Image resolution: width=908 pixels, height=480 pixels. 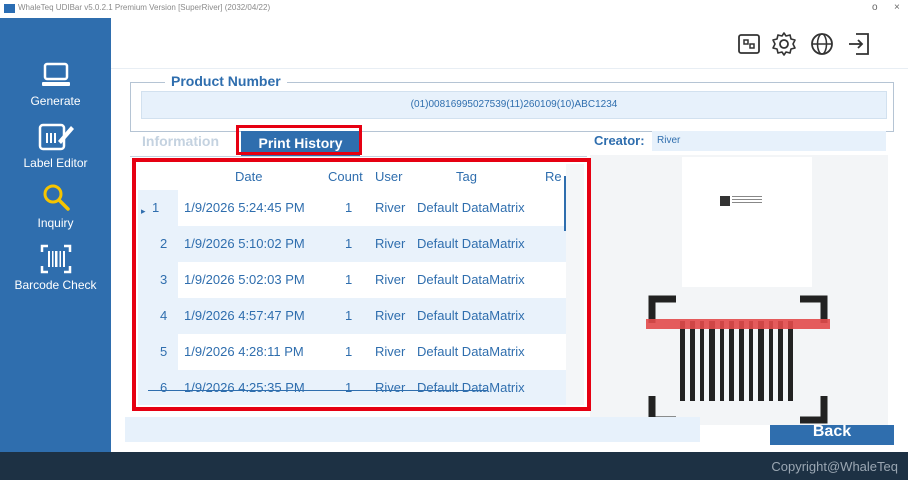 What do you see at coordinates (738, 359) in the screenshot?
I see `barcode-scan-graphic` at bounding box center [738, 359].